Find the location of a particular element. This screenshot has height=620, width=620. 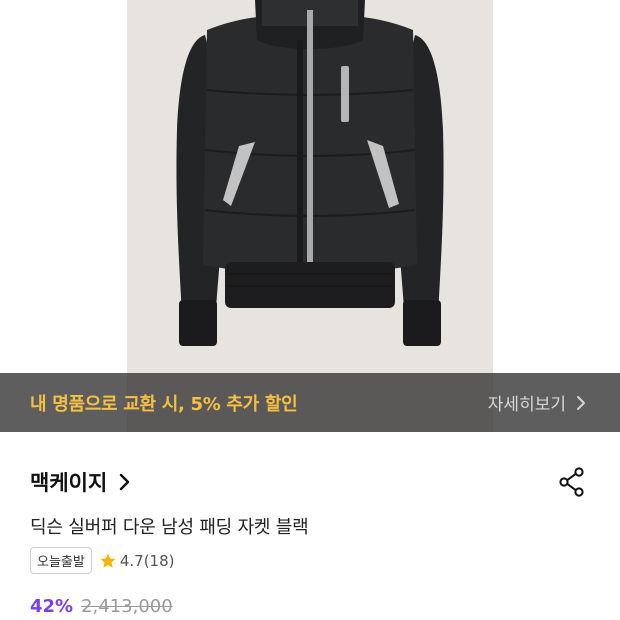

product-title: 딕슨 실버퍼 다운 남성 패딩 자켓 블랙 is located at coordinates (169, 527).